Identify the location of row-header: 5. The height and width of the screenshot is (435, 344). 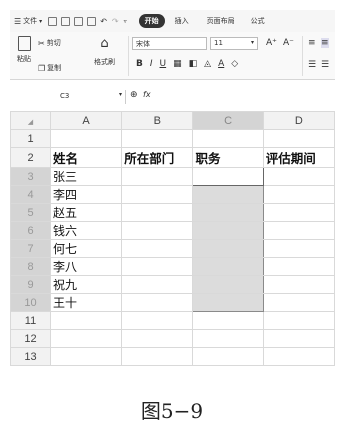
(30, 212).